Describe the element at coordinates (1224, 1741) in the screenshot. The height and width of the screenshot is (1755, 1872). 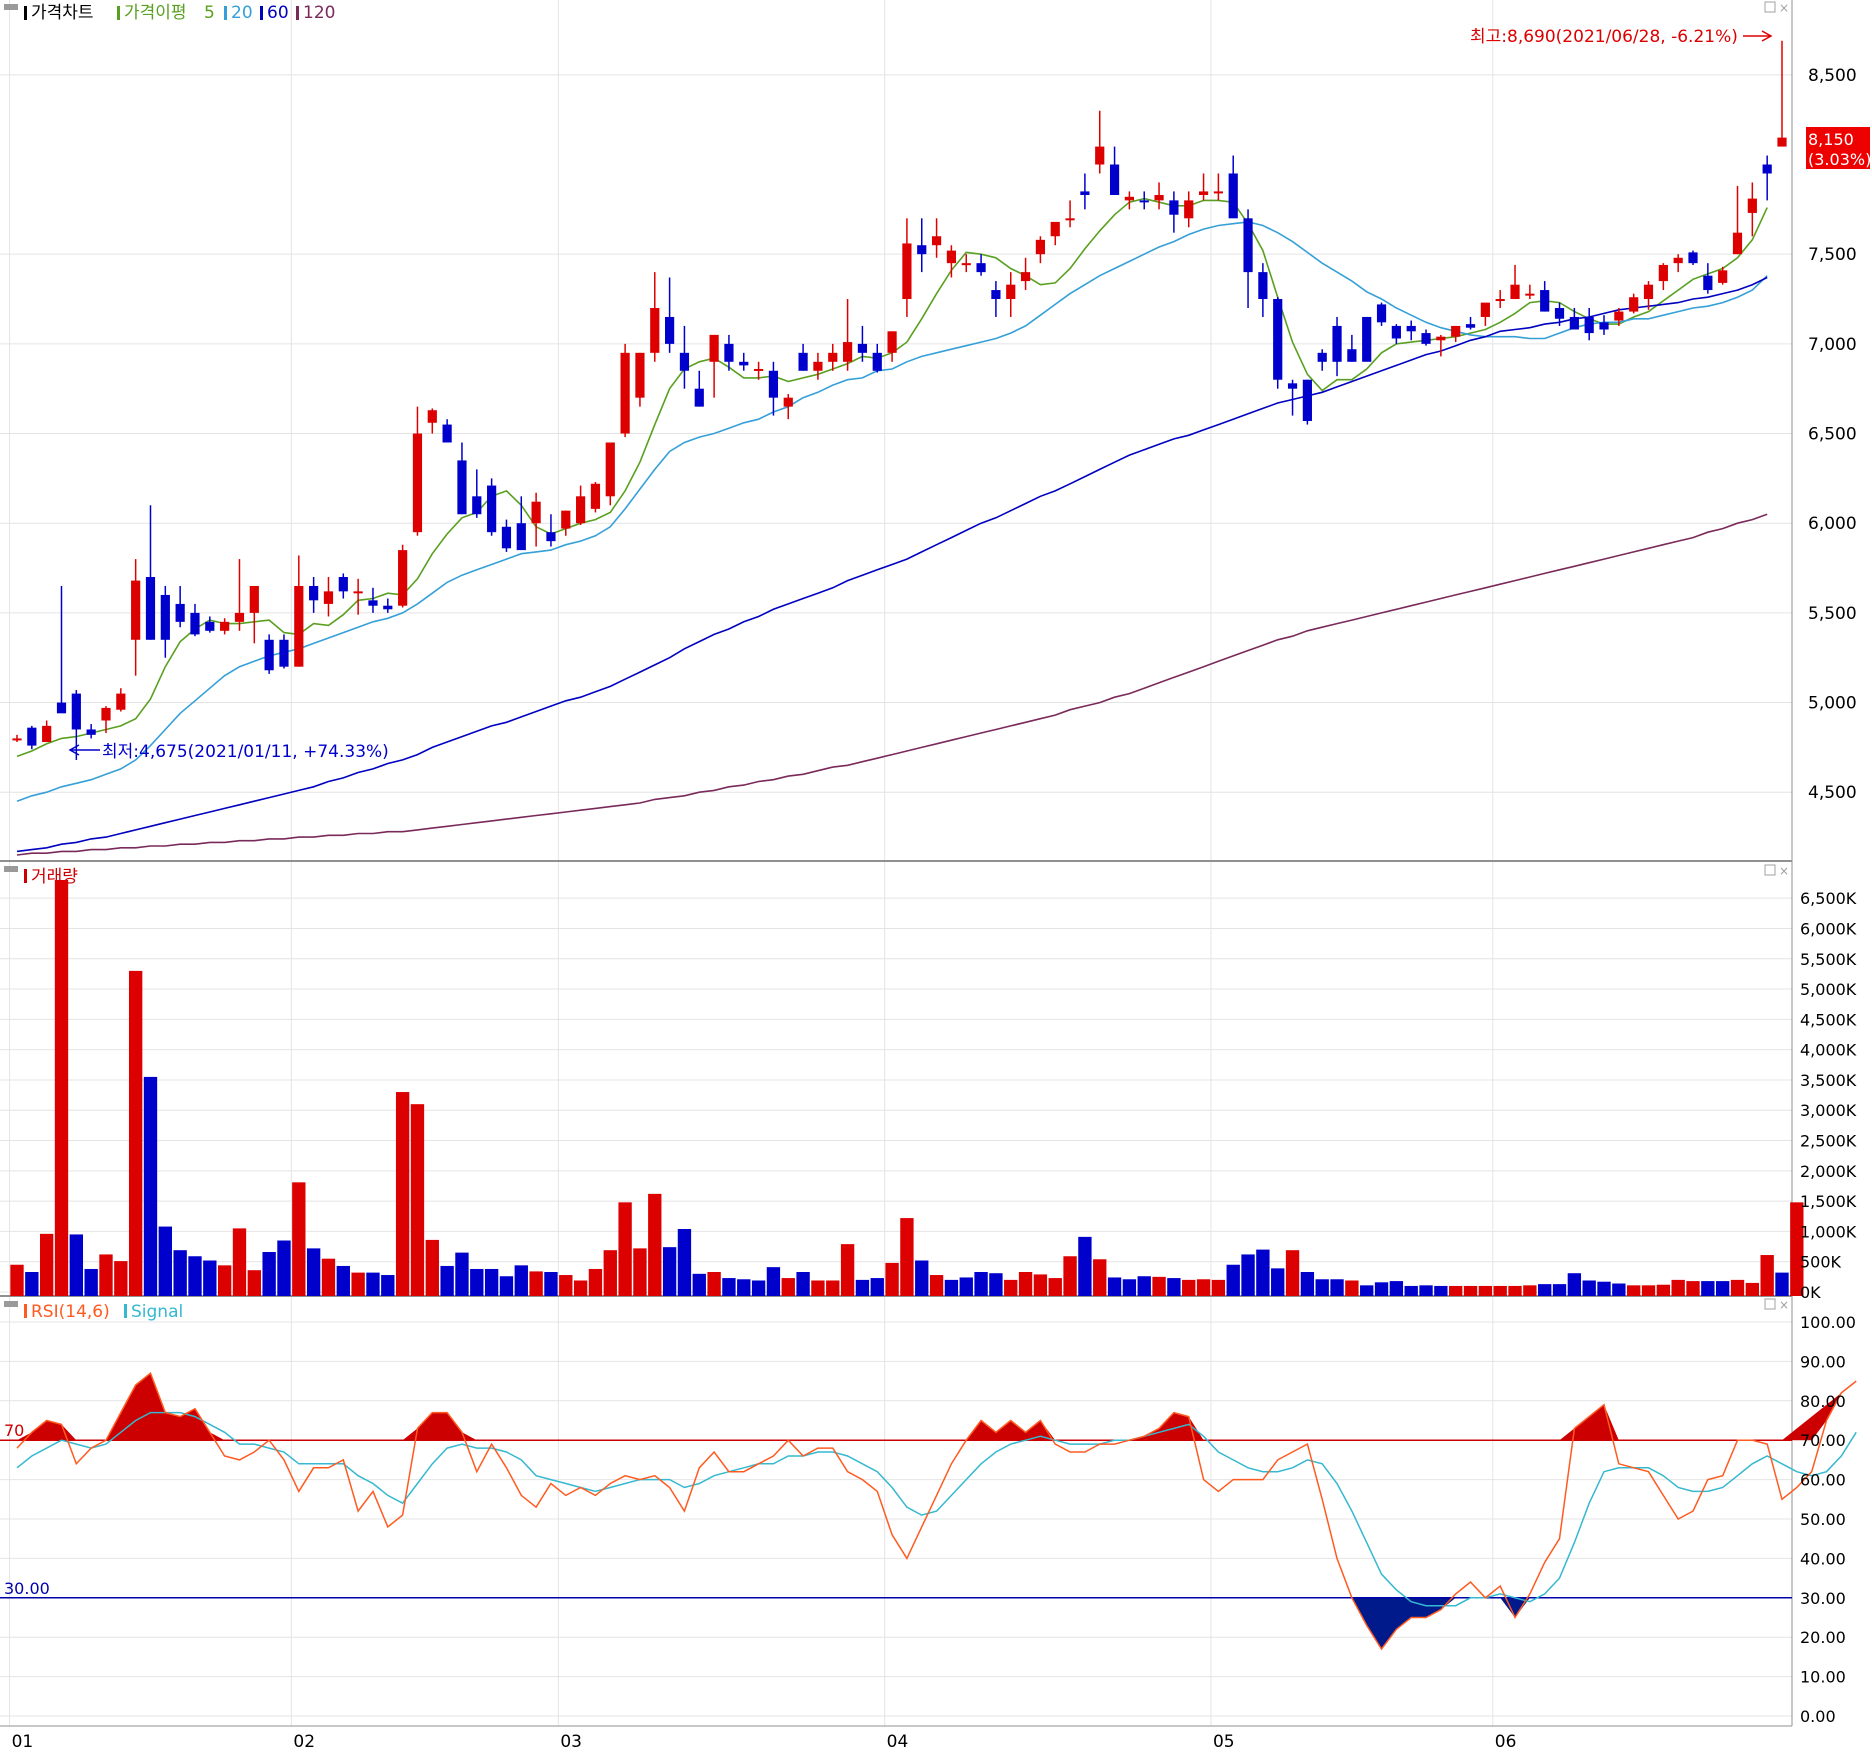
I see `x-tick-label: 05` at that location.